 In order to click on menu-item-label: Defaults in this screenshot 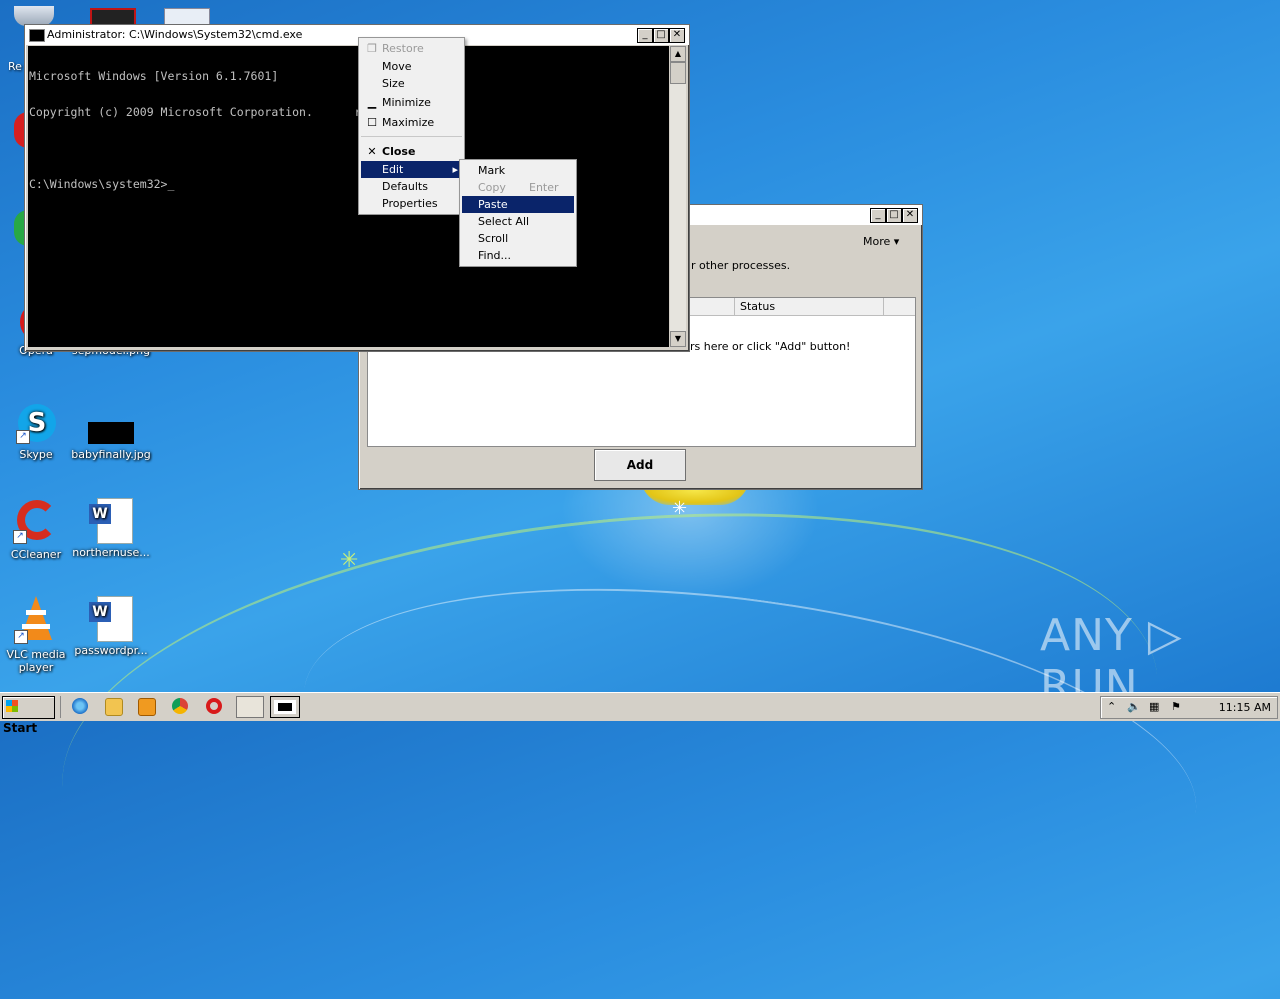, I will do `click(405, 186)`.